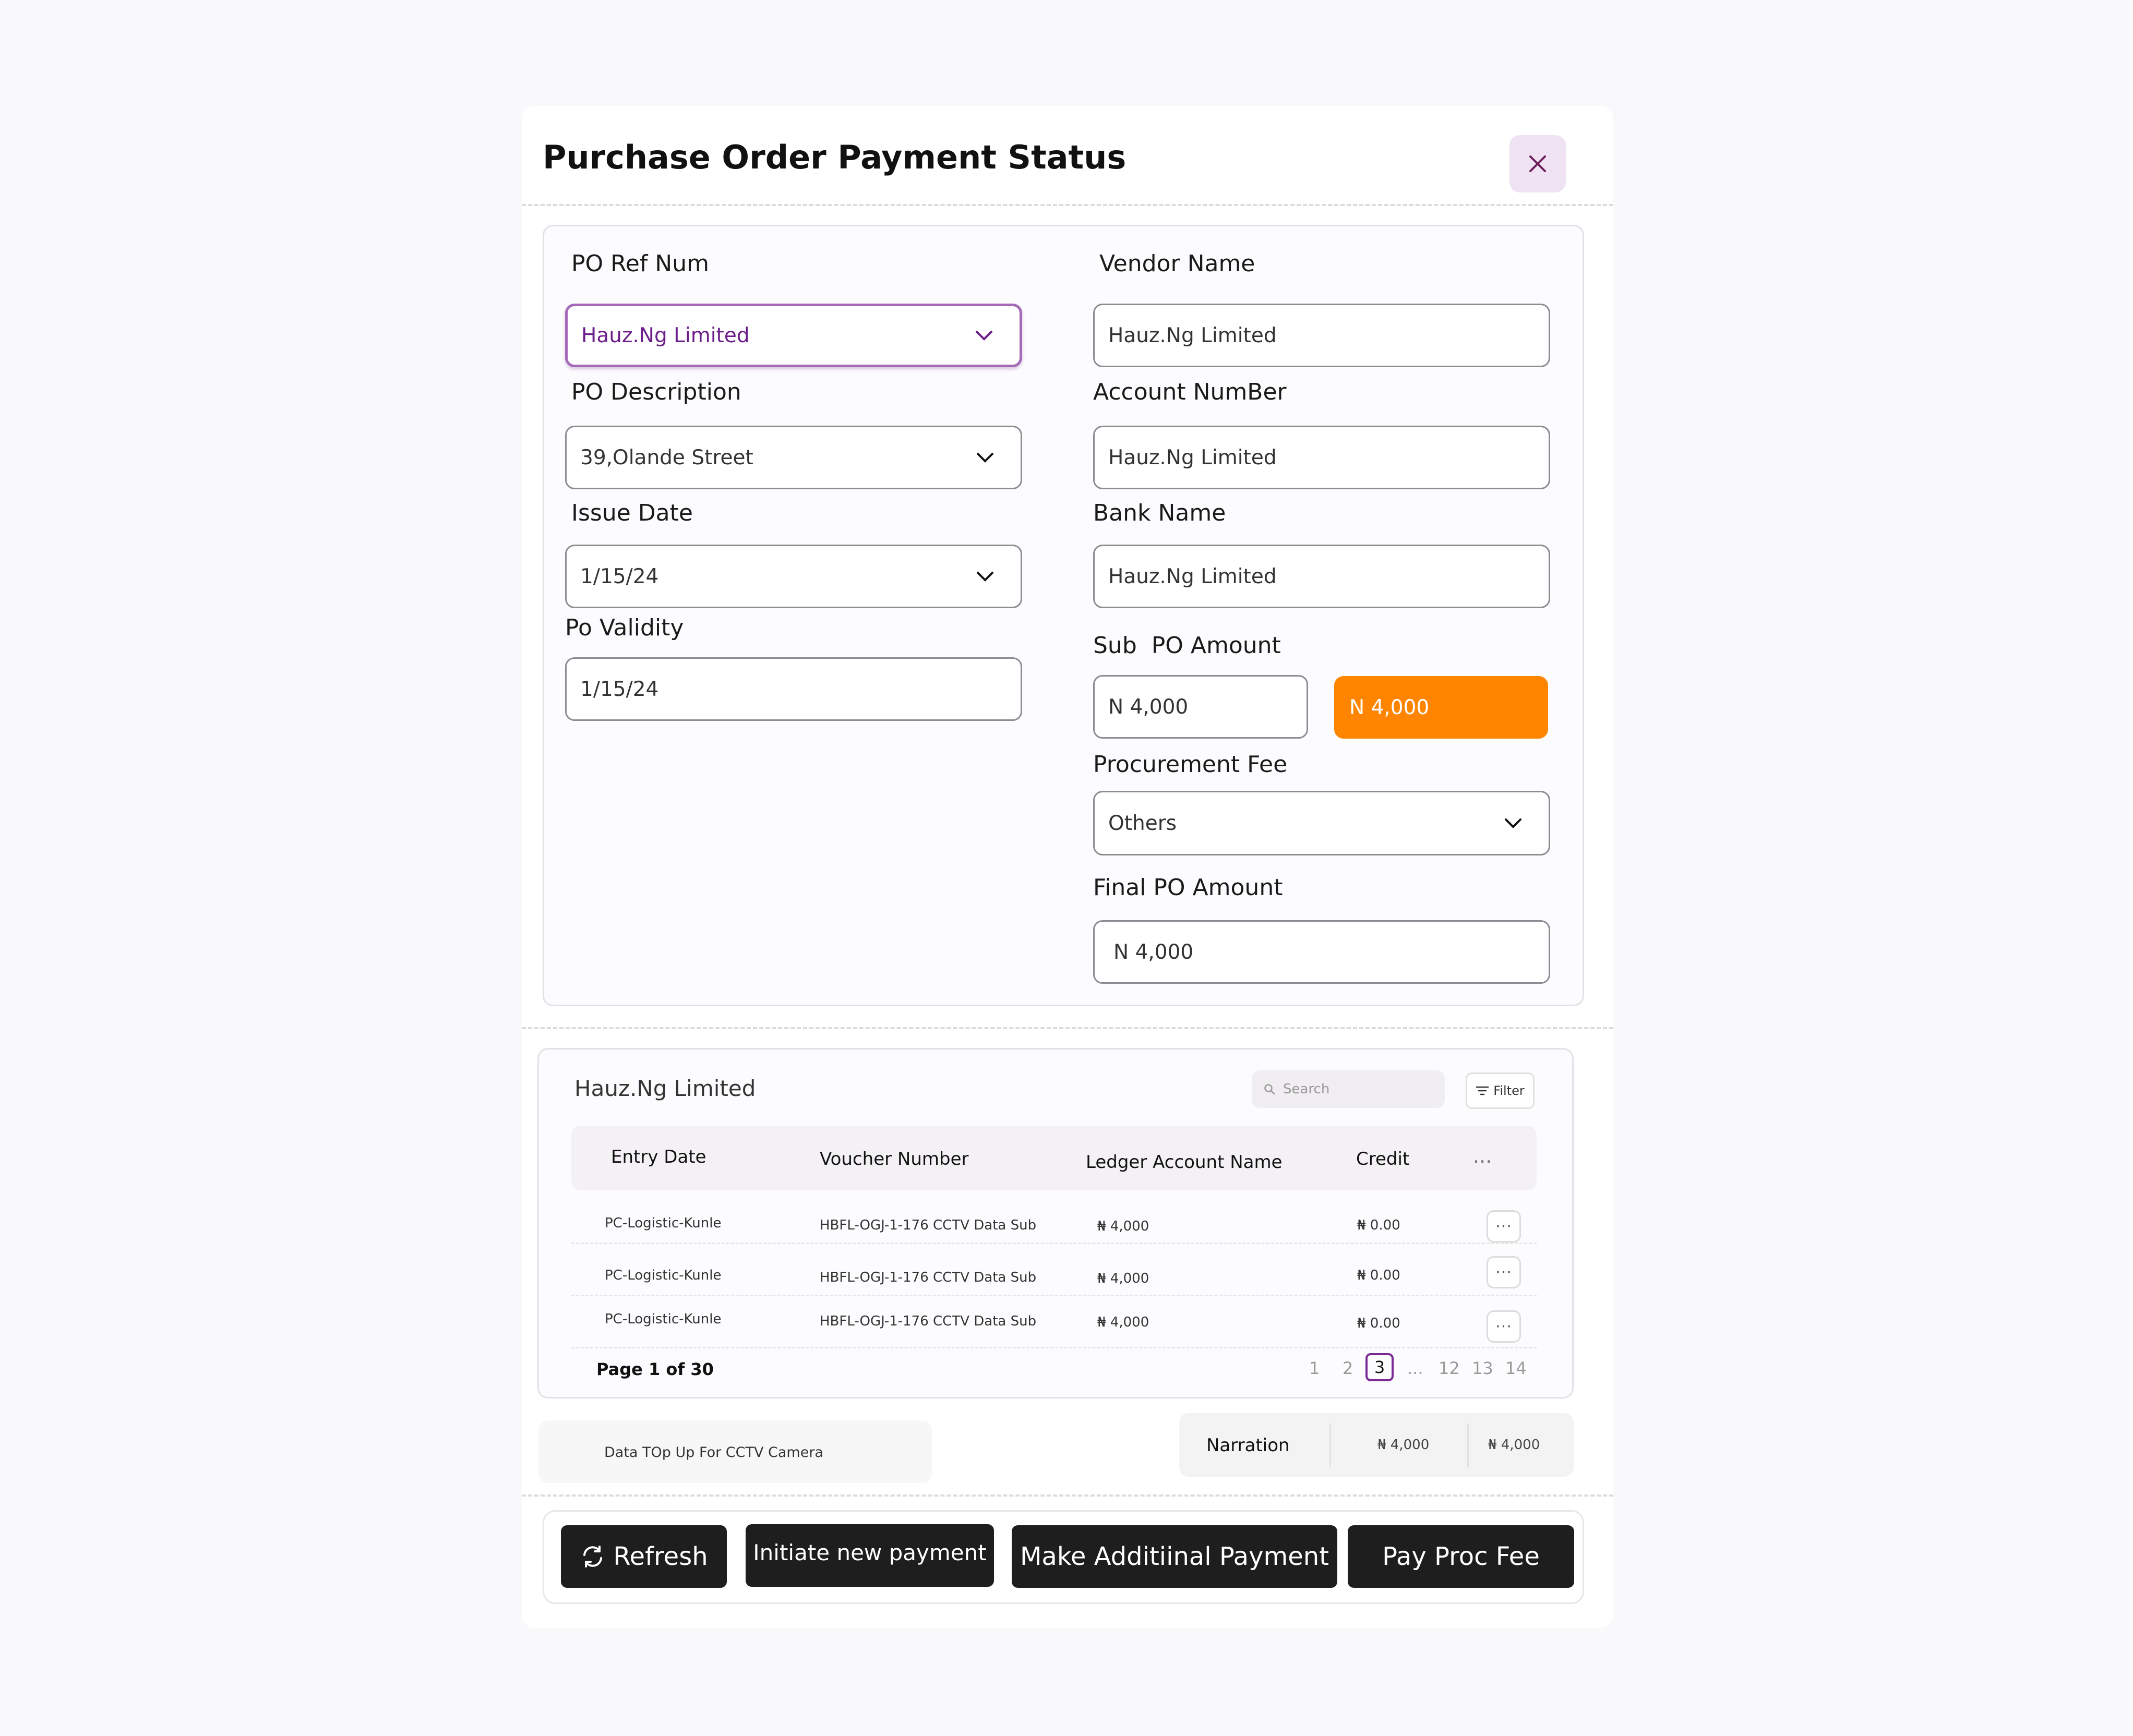  I want to click on sub-po-amount-label: Sub PO Amount, so click(1187, 645).